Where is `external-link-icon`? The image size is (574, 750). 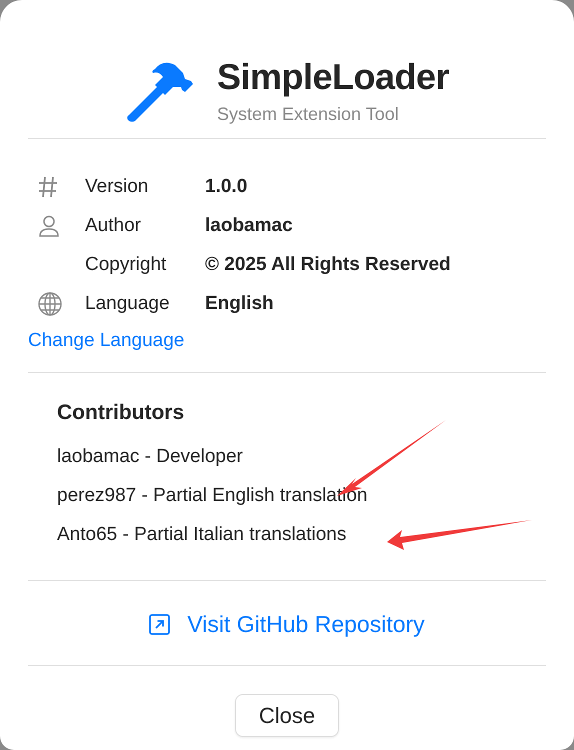
external-link-icon is located at coordinates (159, 624).